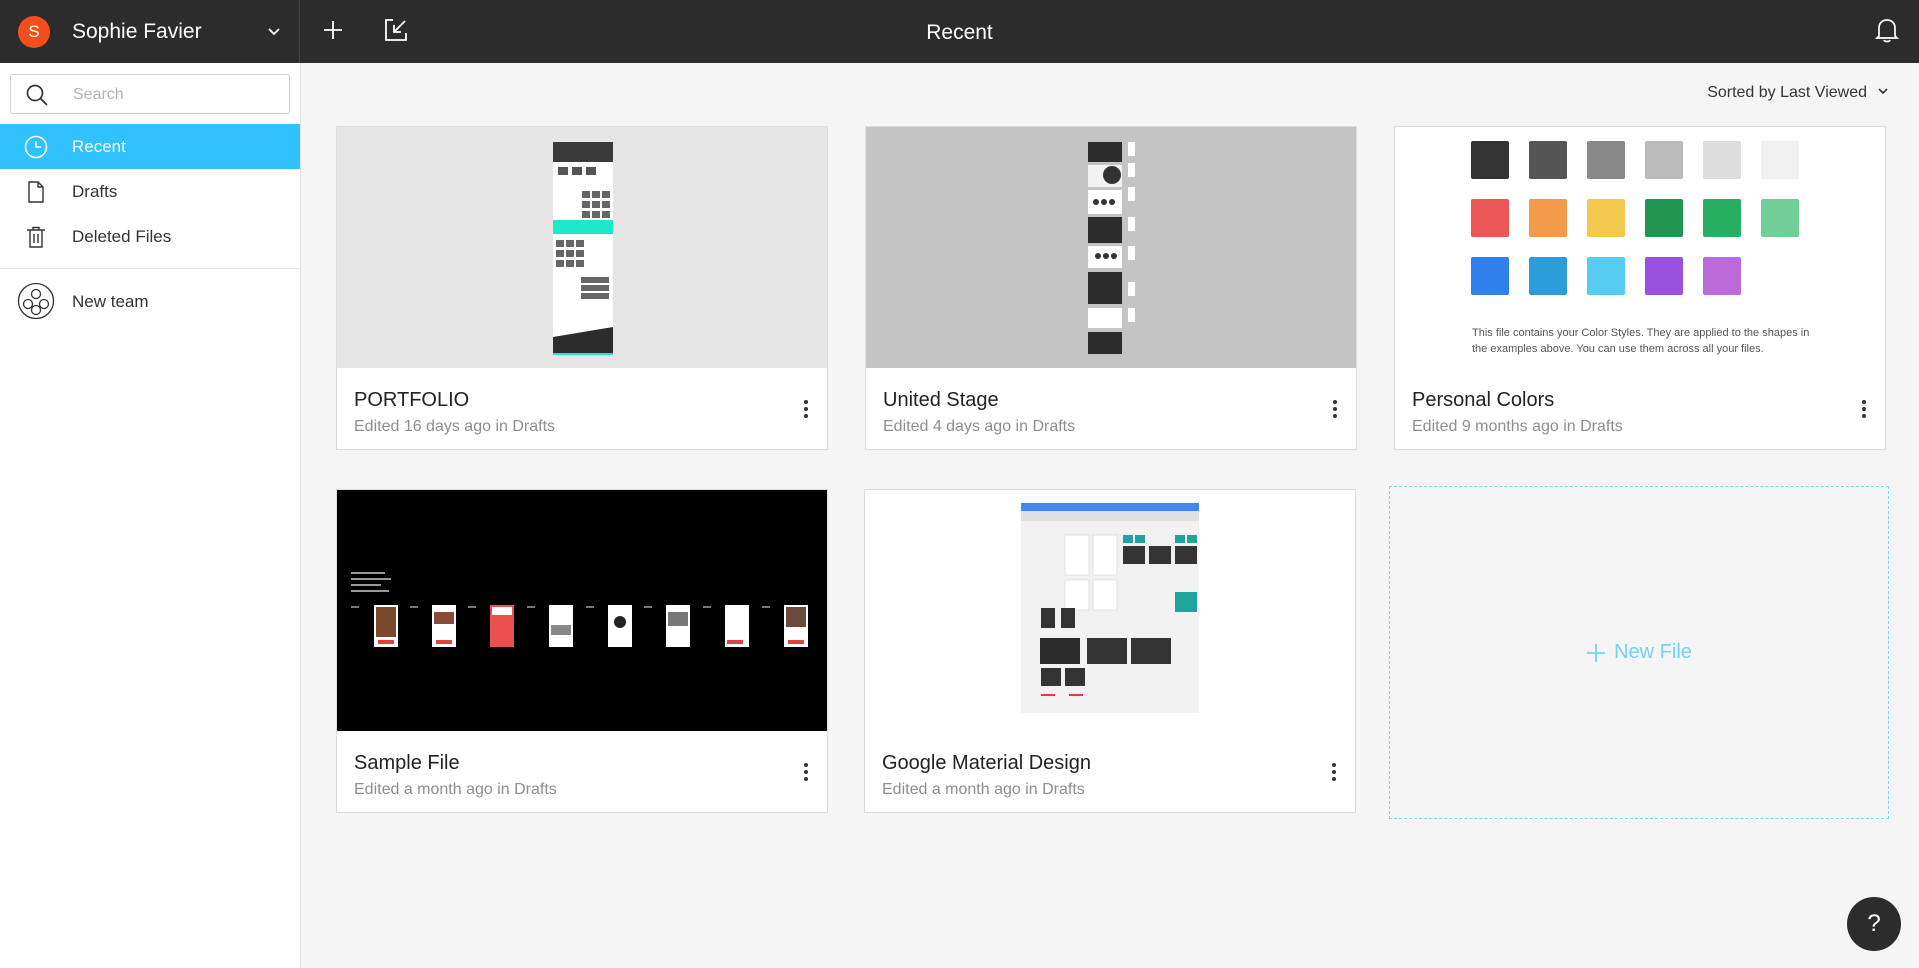  What do you see at coordinates (99, 146) in the screenshot?
I see `sidebar-item-label: Recent` at bounding box center [99, 146].